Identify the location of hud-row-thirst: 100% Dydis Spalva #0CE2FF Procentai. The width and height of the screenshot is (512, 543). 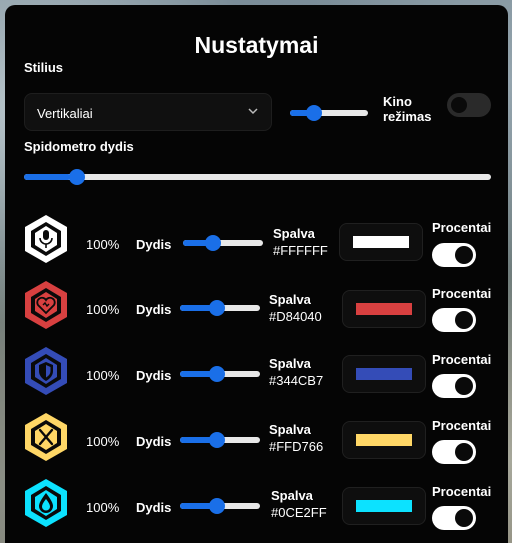
(256, 510).